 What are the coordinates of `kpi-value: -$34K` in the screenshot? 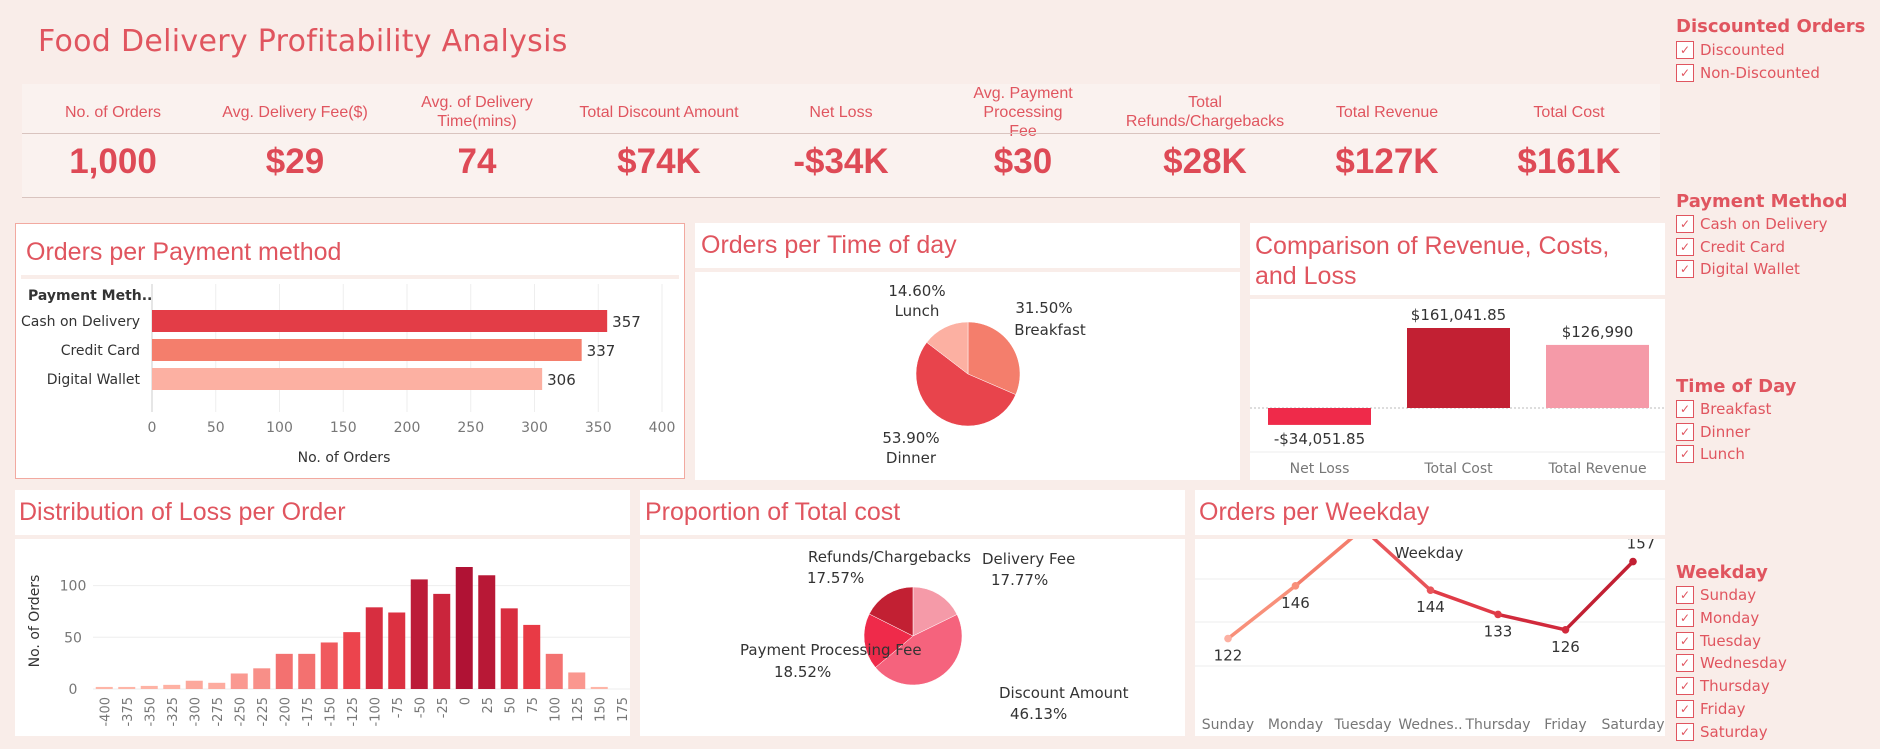 It's located at (841, 161).